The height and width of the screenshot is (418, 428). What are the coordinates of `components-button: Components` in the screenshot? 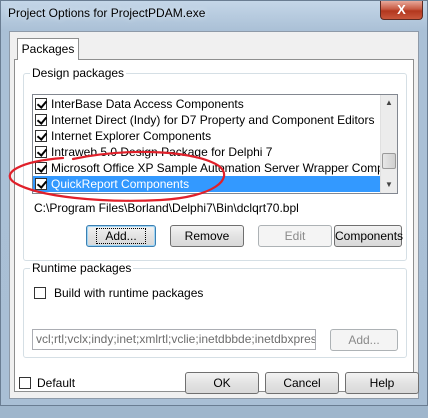 It's located at (368, 236).